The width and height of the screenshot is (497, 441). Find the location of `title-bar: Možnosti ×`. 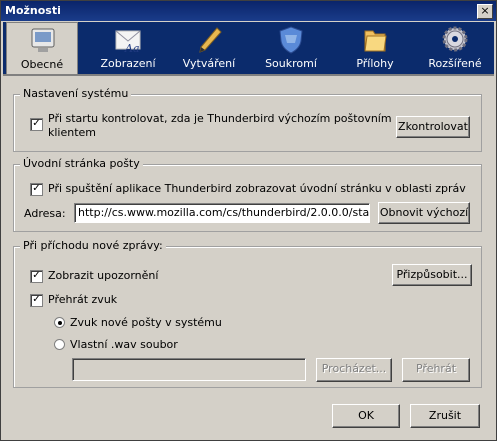

title-bar: Možnosti × is located at coordinates (248, 11).